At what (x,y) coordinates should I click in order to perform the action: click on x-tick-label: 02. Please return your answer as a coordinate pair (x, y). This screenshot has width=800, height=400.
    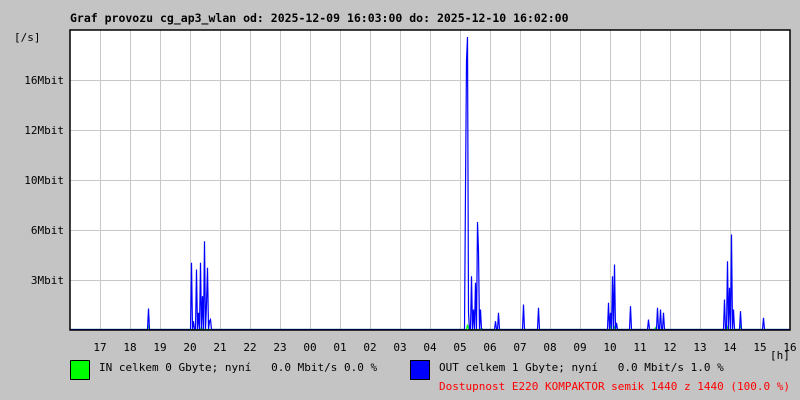
    Looking at the image, I should click on (369, 347).